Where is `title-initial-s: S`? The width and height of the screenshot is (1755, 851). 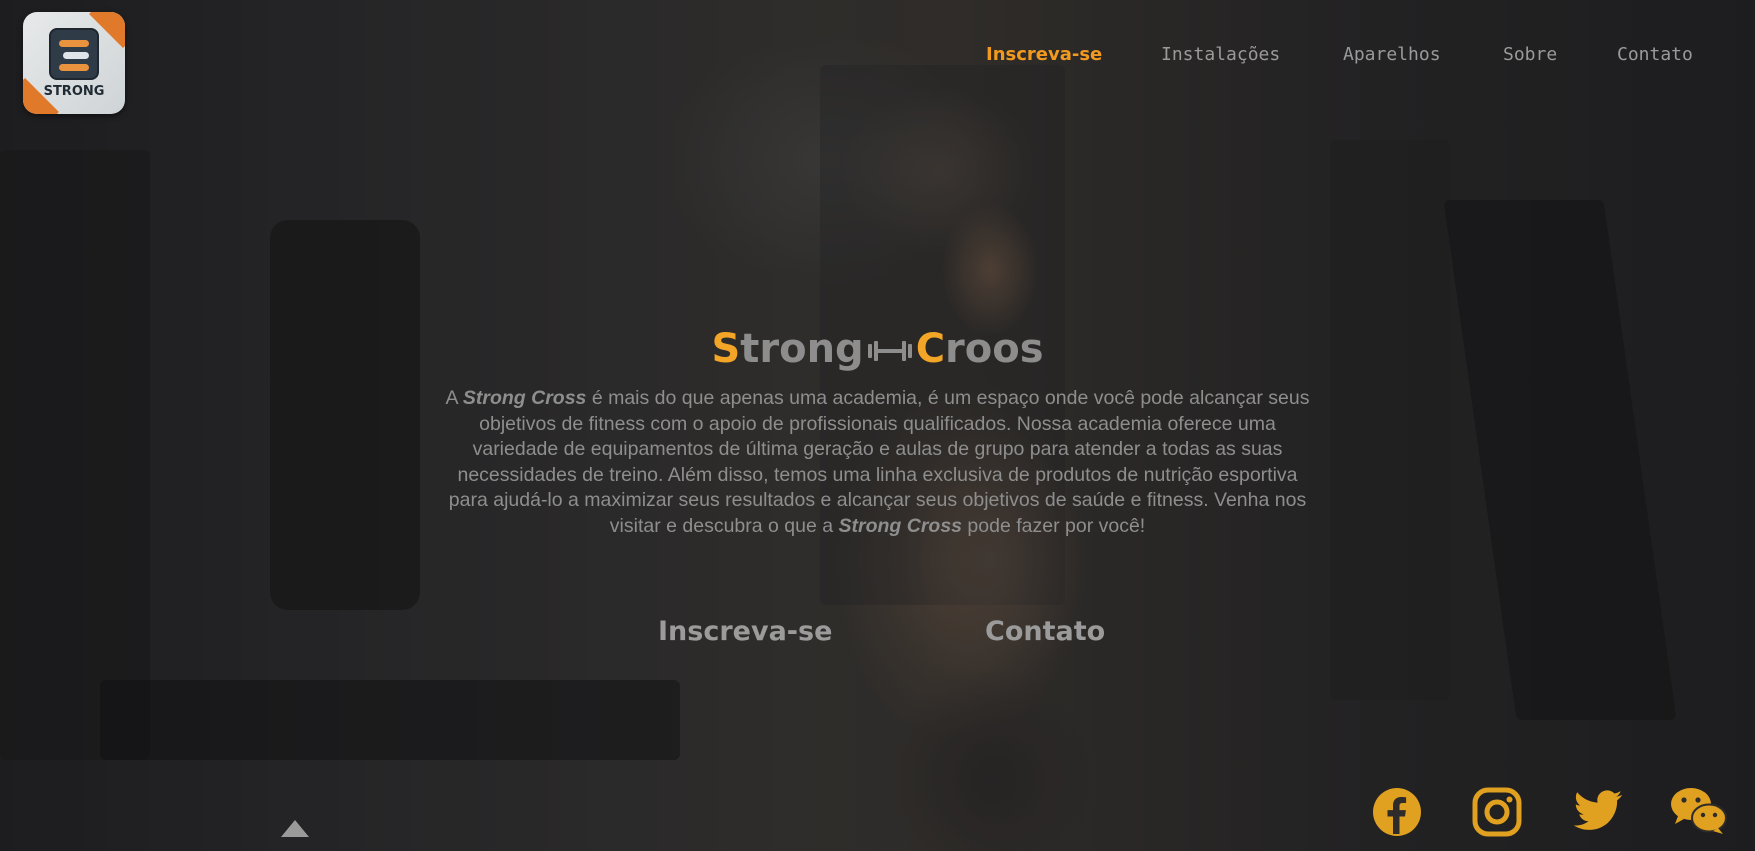 title-initial-s: S is located at coordinates (726, 349).